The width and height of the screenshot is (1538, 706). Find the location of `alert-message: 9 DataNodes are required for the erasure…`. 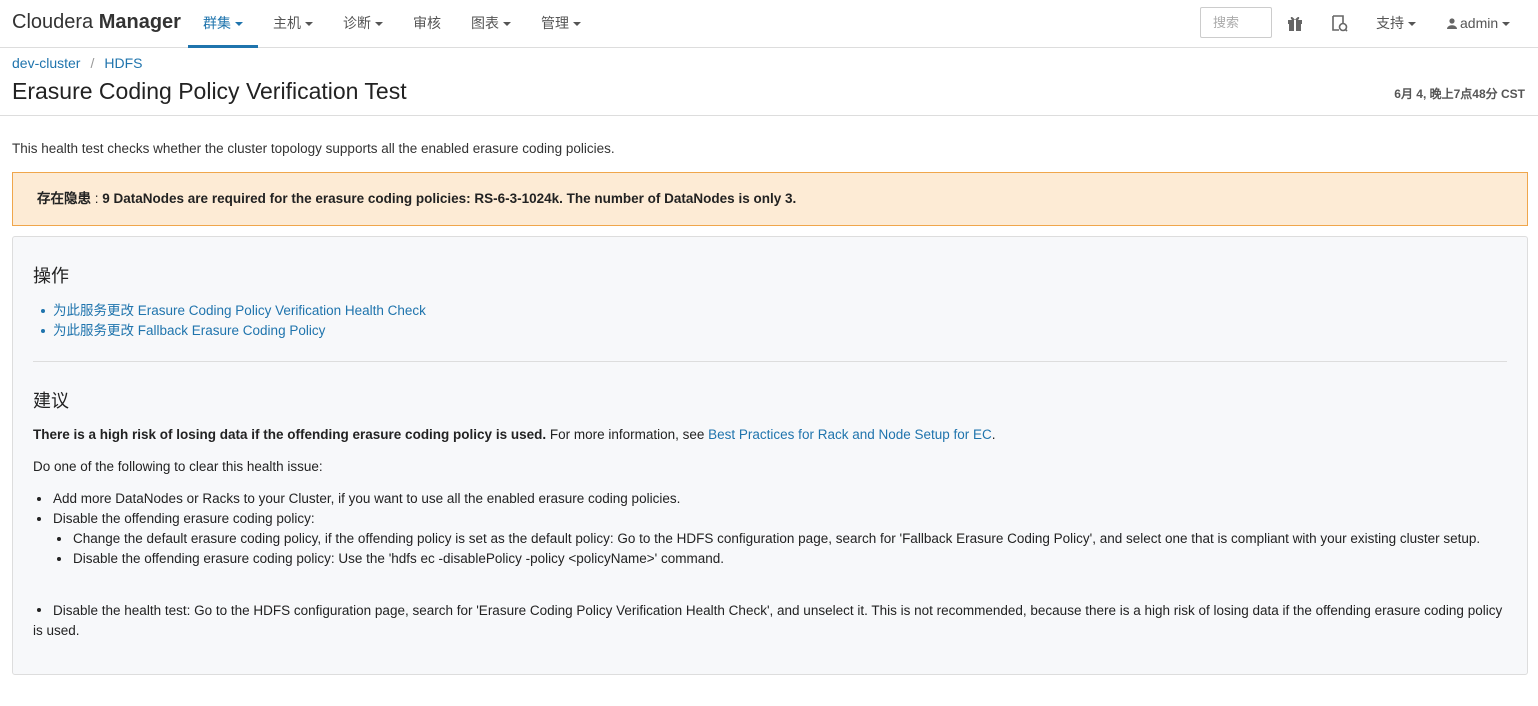

alert-message: 9 DataNodes are required for the erasure… is located at coordinates (449, 198).